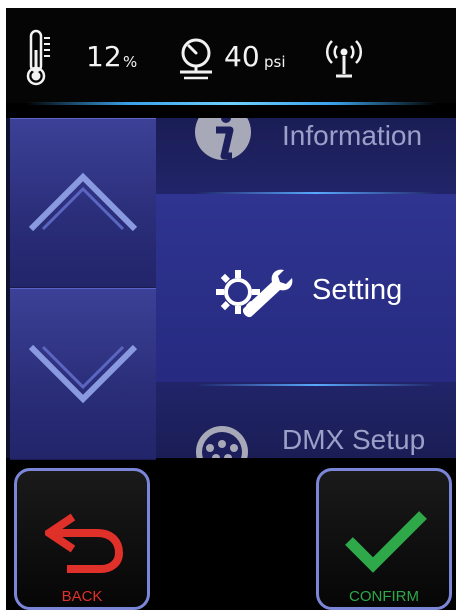 Image resolution: width=462 pixels, height=610 pixels. I want to click on confirm-button: CONFIRM, so click(384, 539).